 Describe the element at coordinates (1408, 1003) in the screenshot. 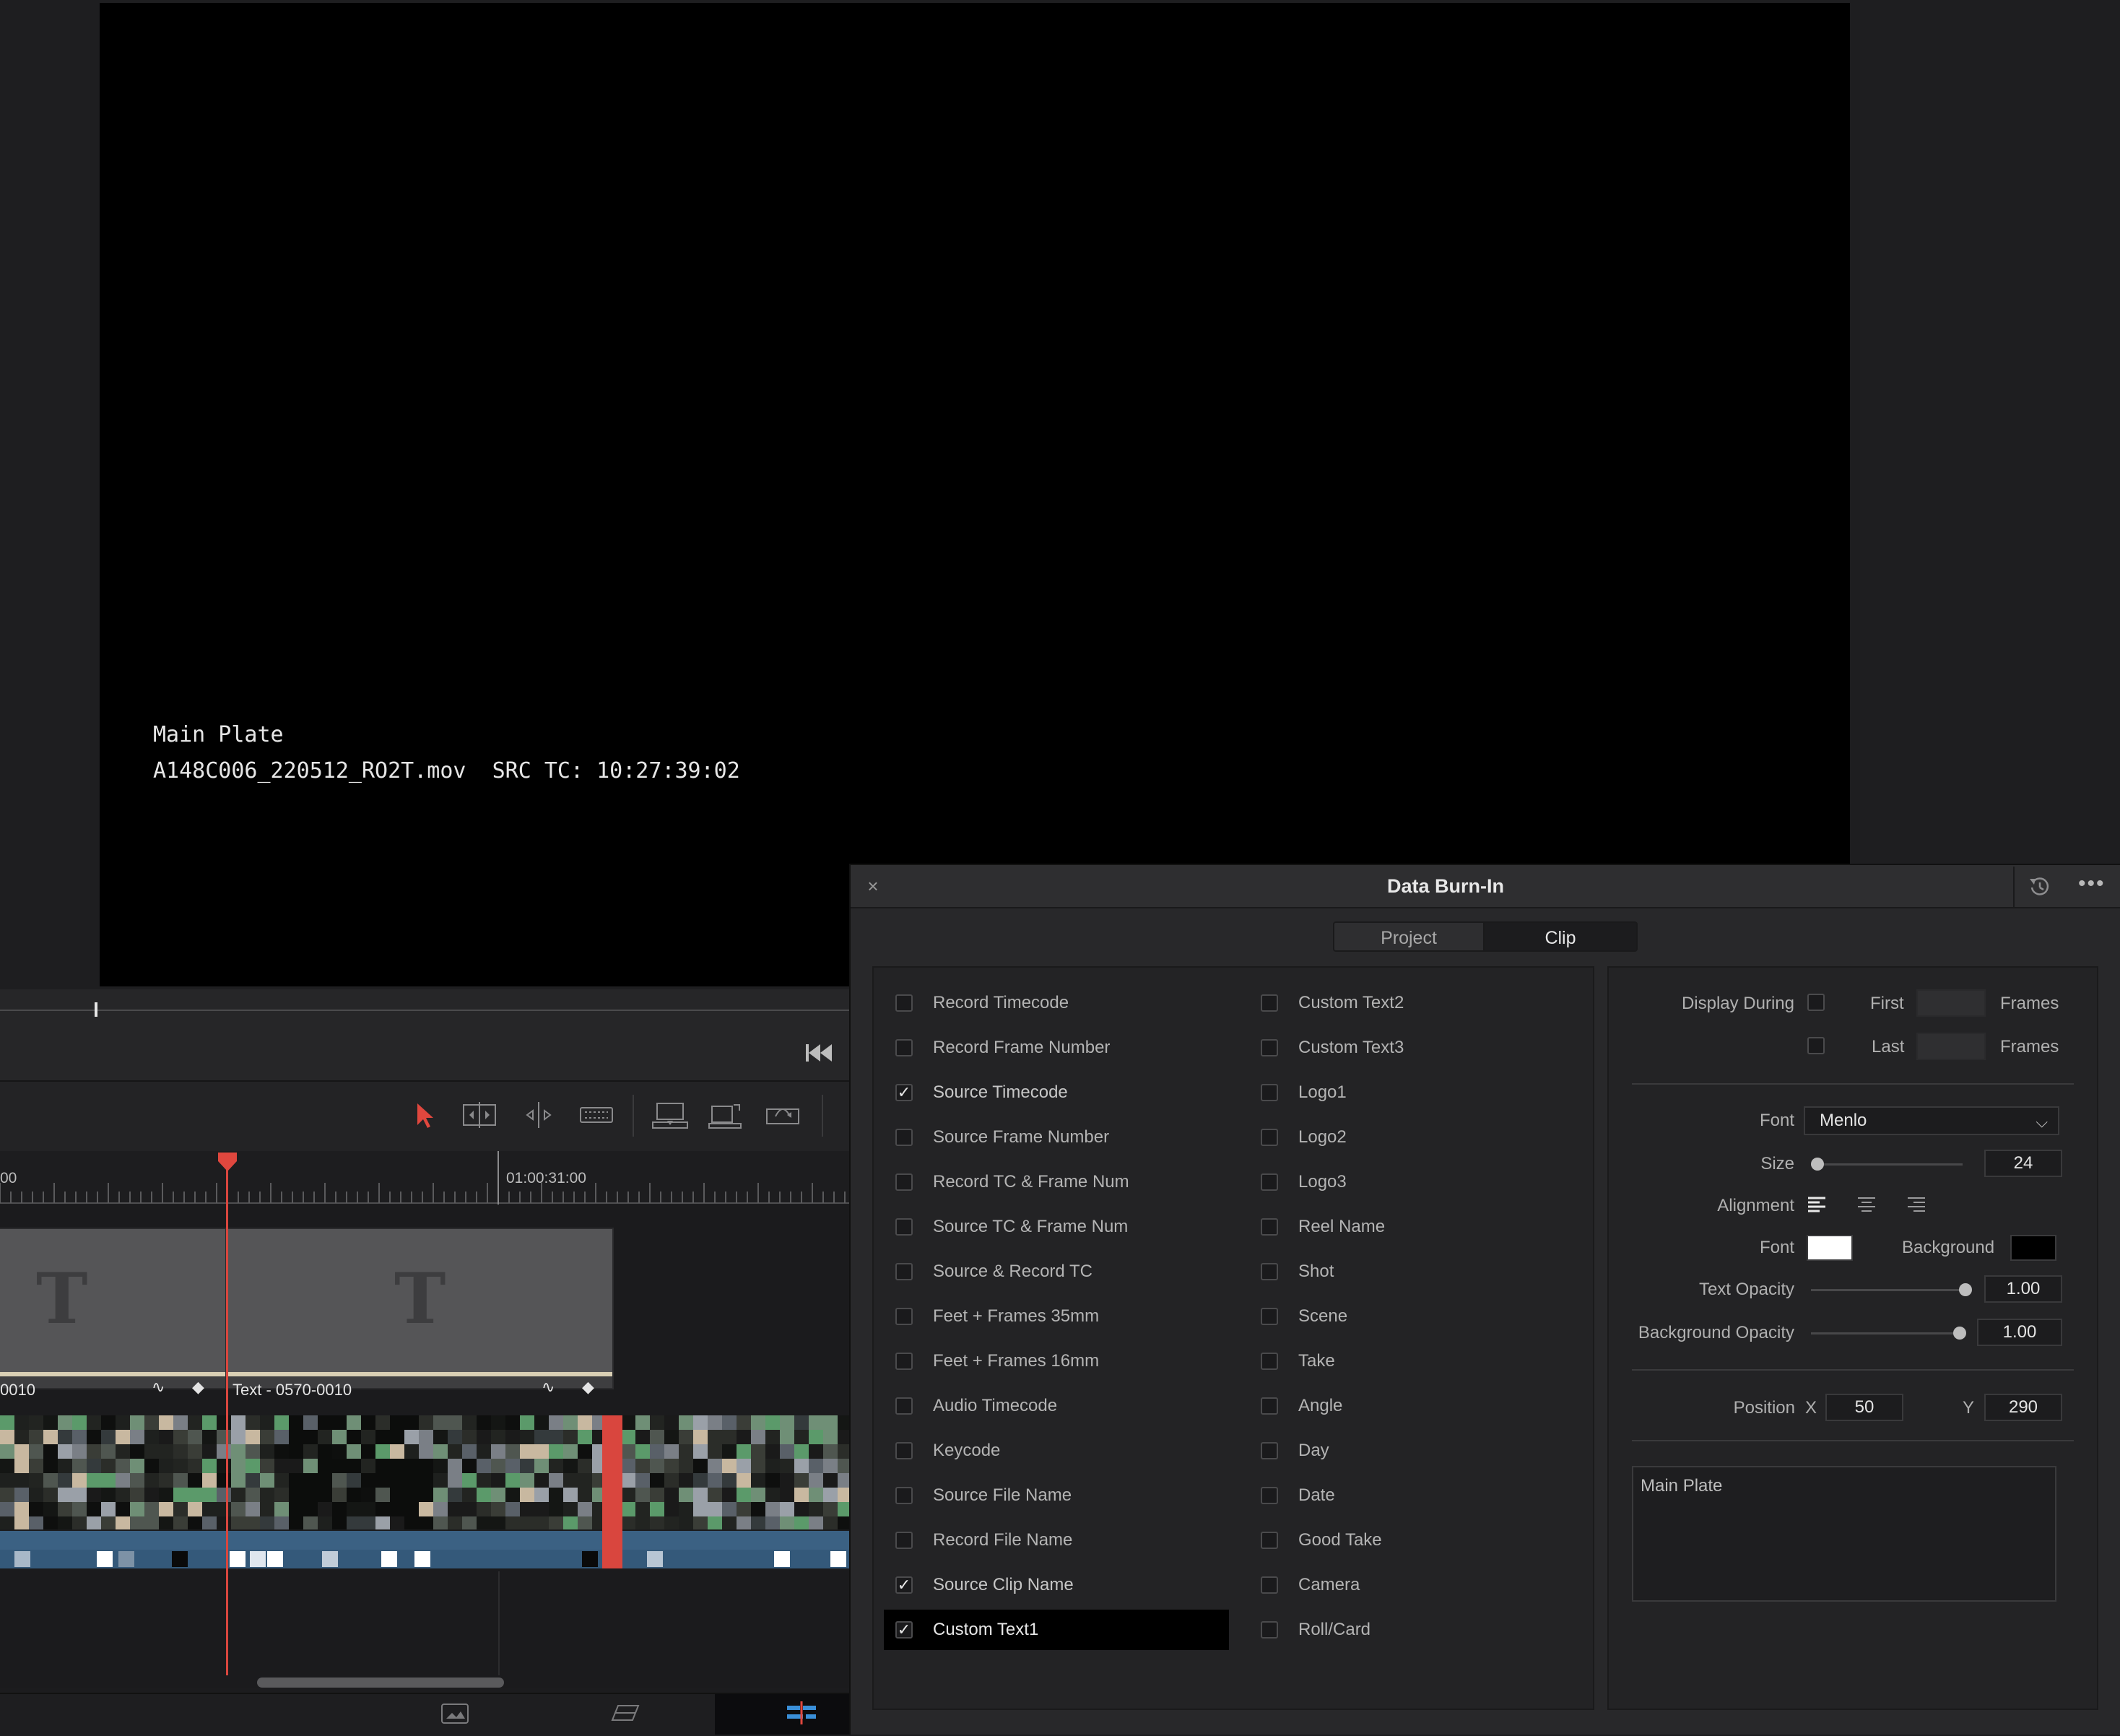

I see `burn-in-option-custom-text2: Custom Text2` at that location.